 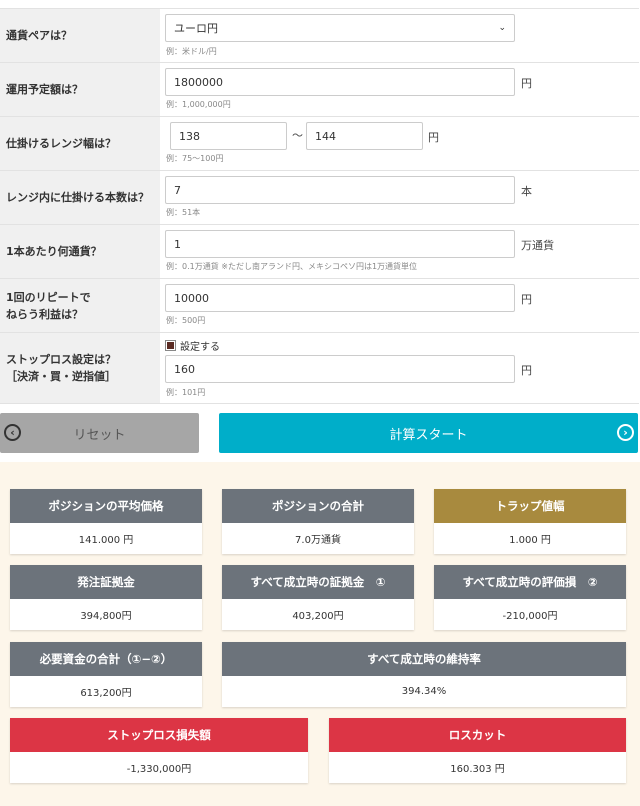 I want to click on unit: 万通貨, so click(x=537, y=245).